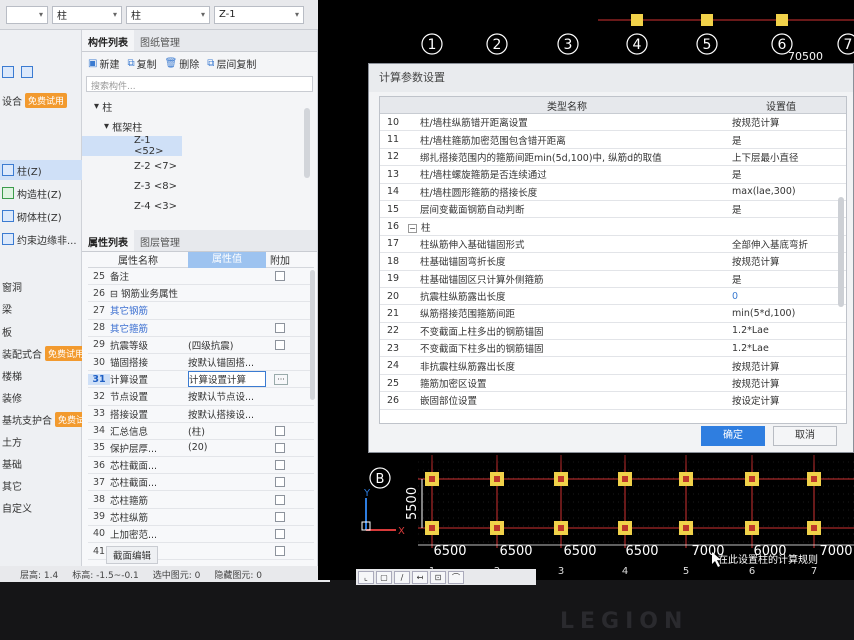 Image resolution: width=854 pixels, height=640 pixels. I want to click on property-row: 35 保护层厚... (20), so click(201, 449).